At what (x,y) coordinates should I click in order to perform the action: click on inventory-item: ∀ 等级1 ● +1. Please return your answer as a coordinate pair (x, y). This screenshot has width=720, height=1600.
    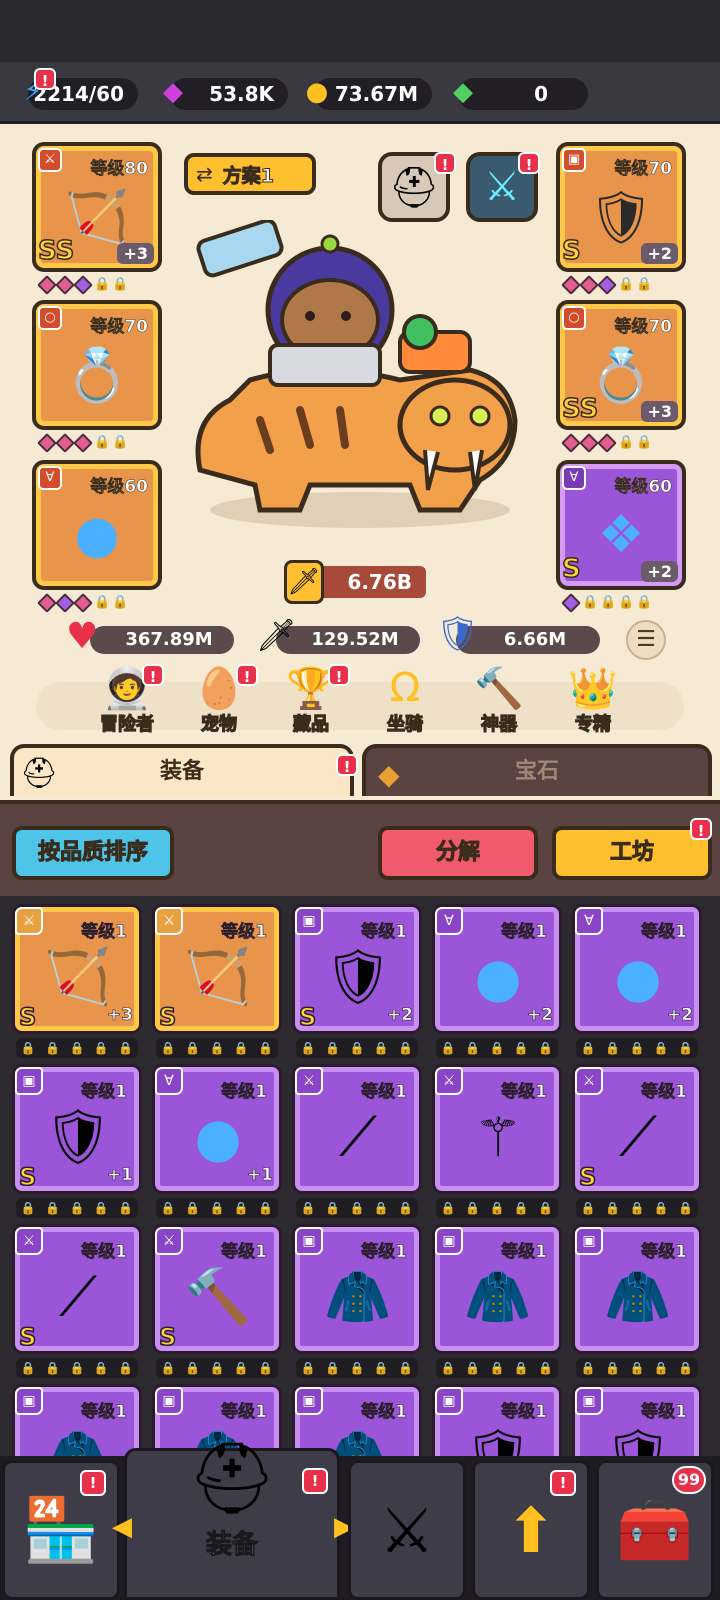
    Looking at the image, I should click on (217, 1129).